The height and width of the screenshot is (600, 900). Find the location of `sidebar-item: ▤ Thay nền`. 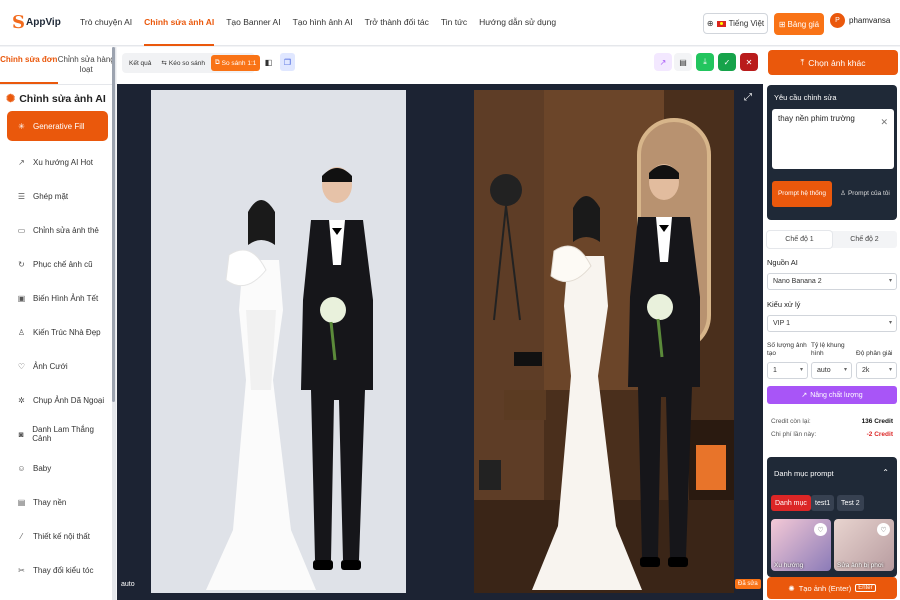

sidebar-item: ▤ Thay nền is located at coordinates (57, 502).